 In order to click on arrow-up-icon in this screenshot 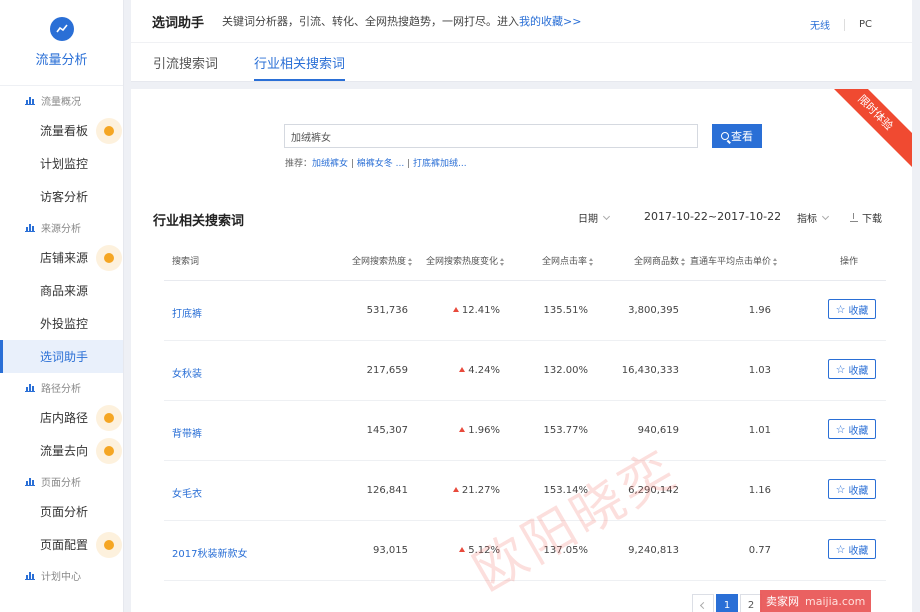, I will do `click(455, 489)`.